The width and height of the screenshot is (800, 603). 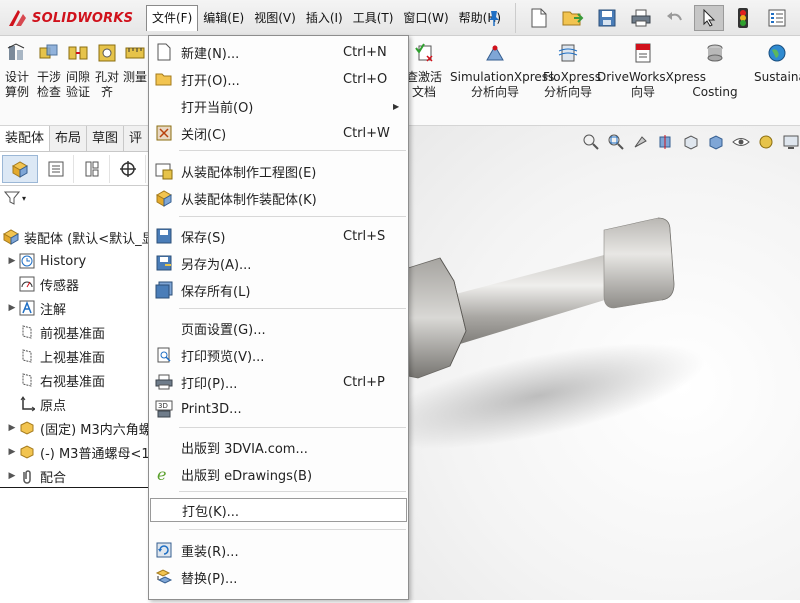 What do you see at coordinates (777, 18) in the screenshot?
I see `options-button` at bounding box center [777, 18].